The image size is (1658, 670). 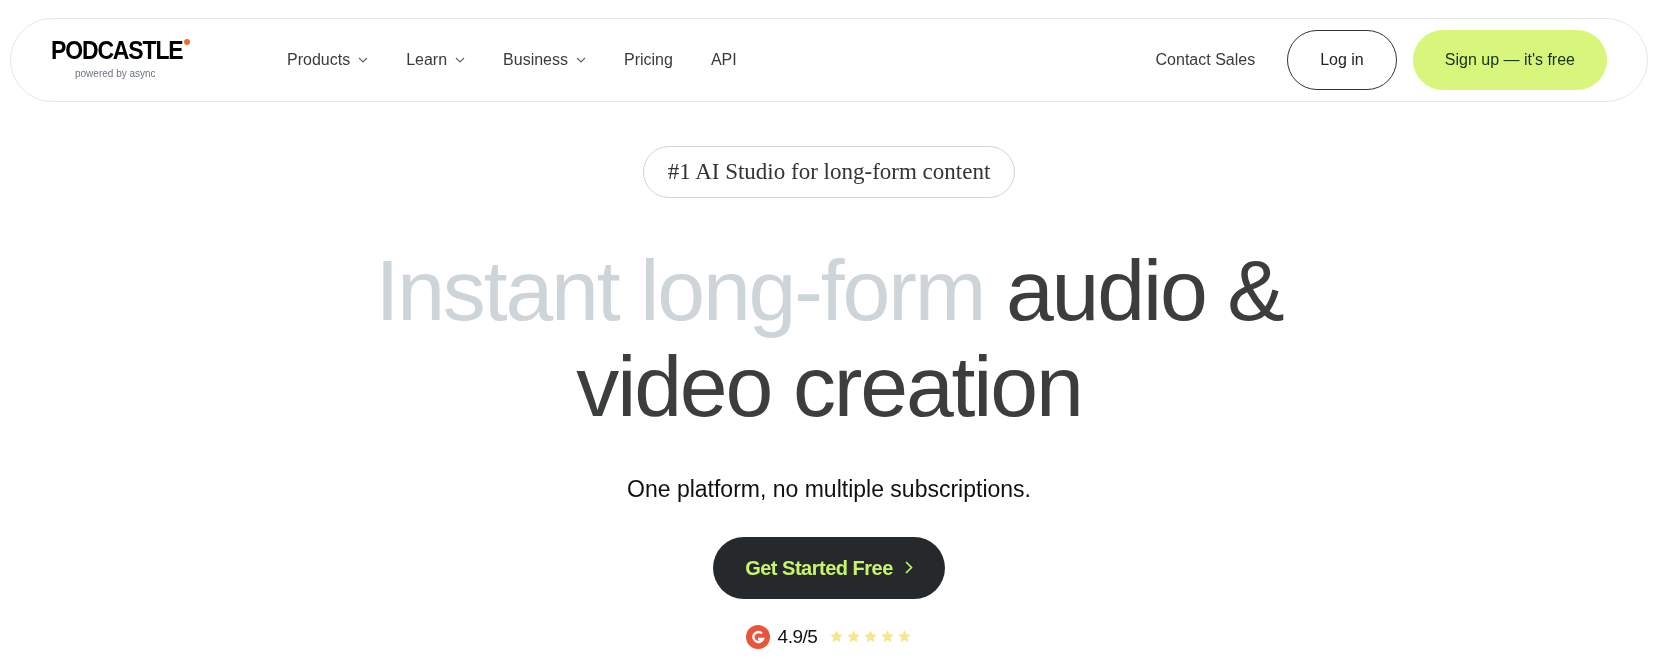 What do you see at coordinates (117, 50) in the screenshot?
I see `logo-wordmark: PODCASTLE` at bounding box center [117, 50].